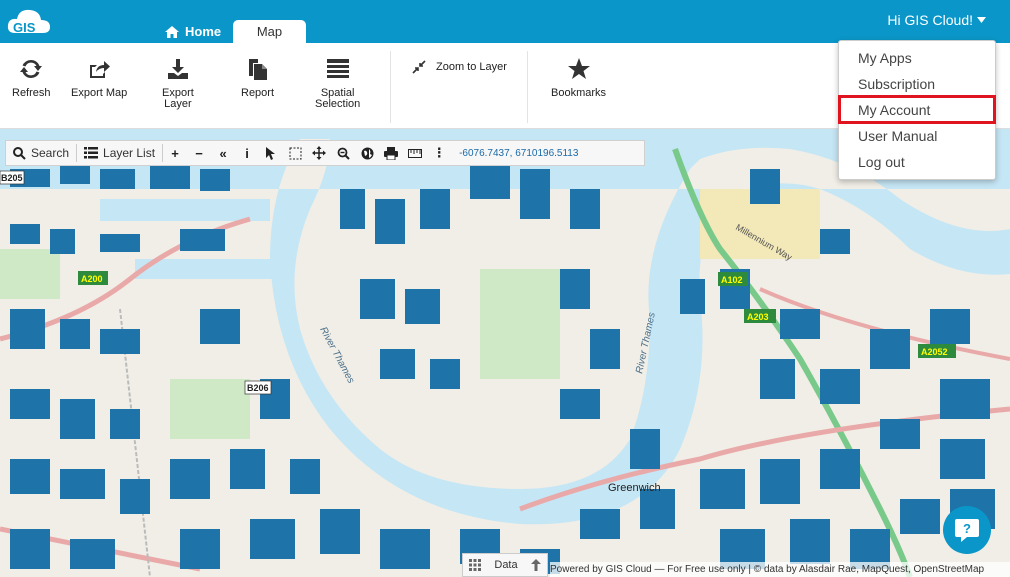 Image resolution: width=1010 pixels, height=577 pixels. Describe the element at coordinates (419, 67) in the screenshot. I see `compress-icon` at that location.